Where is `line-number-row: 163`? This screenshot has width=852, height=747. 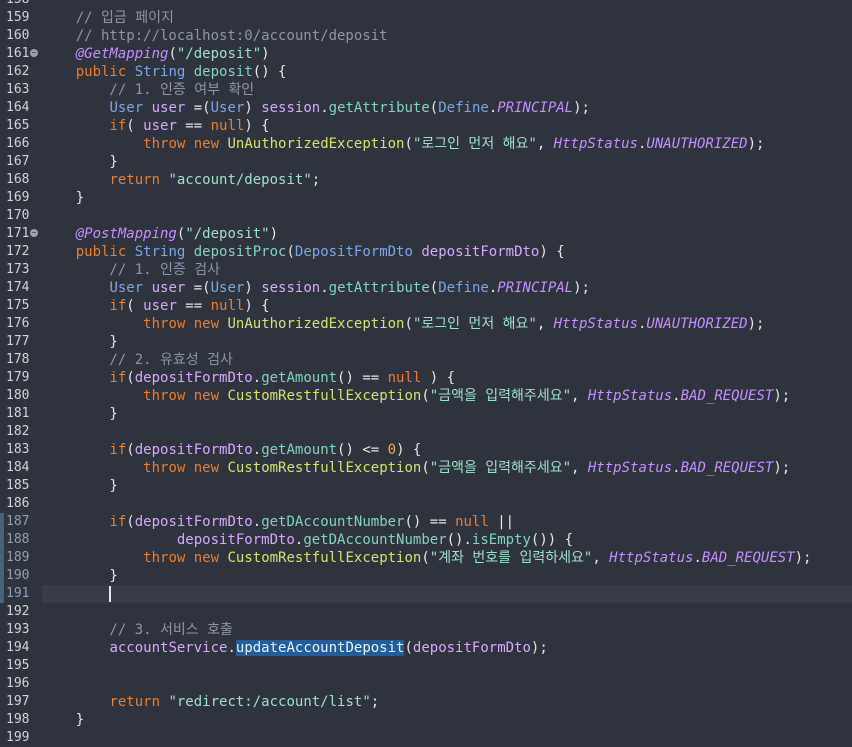
line-number-row: 163 is located at coordinates (21, 90).